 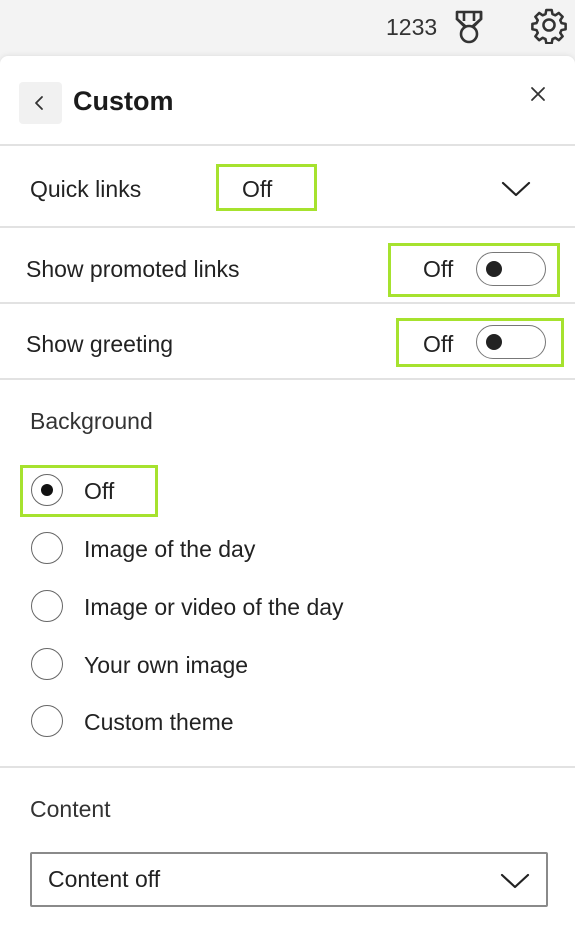 What do you see at coordinates (287, 26) in the screenshot?
I see `top-bar: 1233` at bounding box center [287, 26].